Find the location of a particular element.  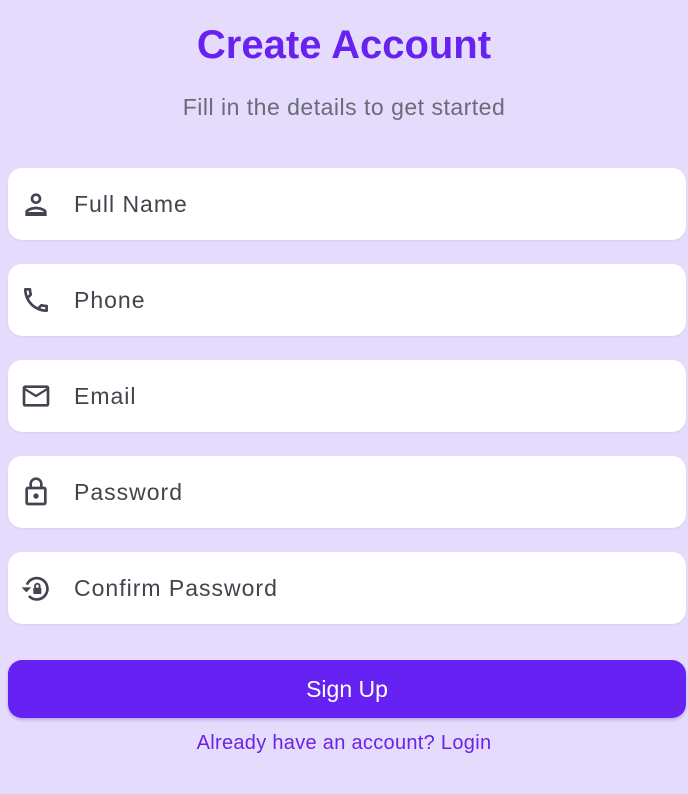

phone-field is located at coordinates (347, 300).